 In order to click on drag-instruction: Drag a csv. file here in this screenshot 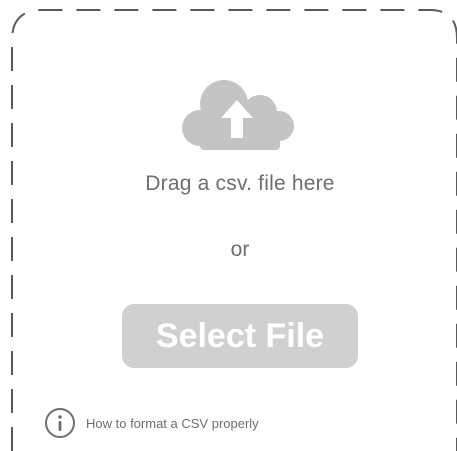, I will do `click(240, 183)`.